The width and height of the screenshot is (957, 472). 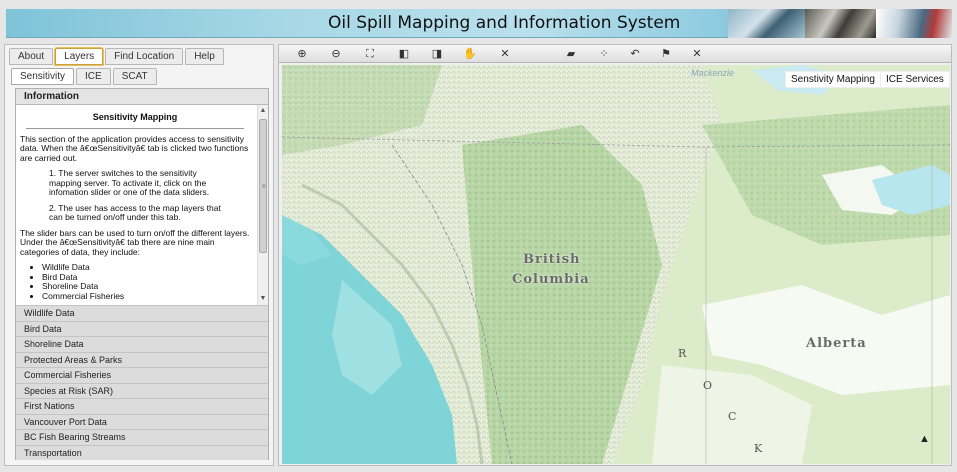 I want to click on sensitivity-mapping-button: Senstivity Mapping, so click(x=833, y=79).